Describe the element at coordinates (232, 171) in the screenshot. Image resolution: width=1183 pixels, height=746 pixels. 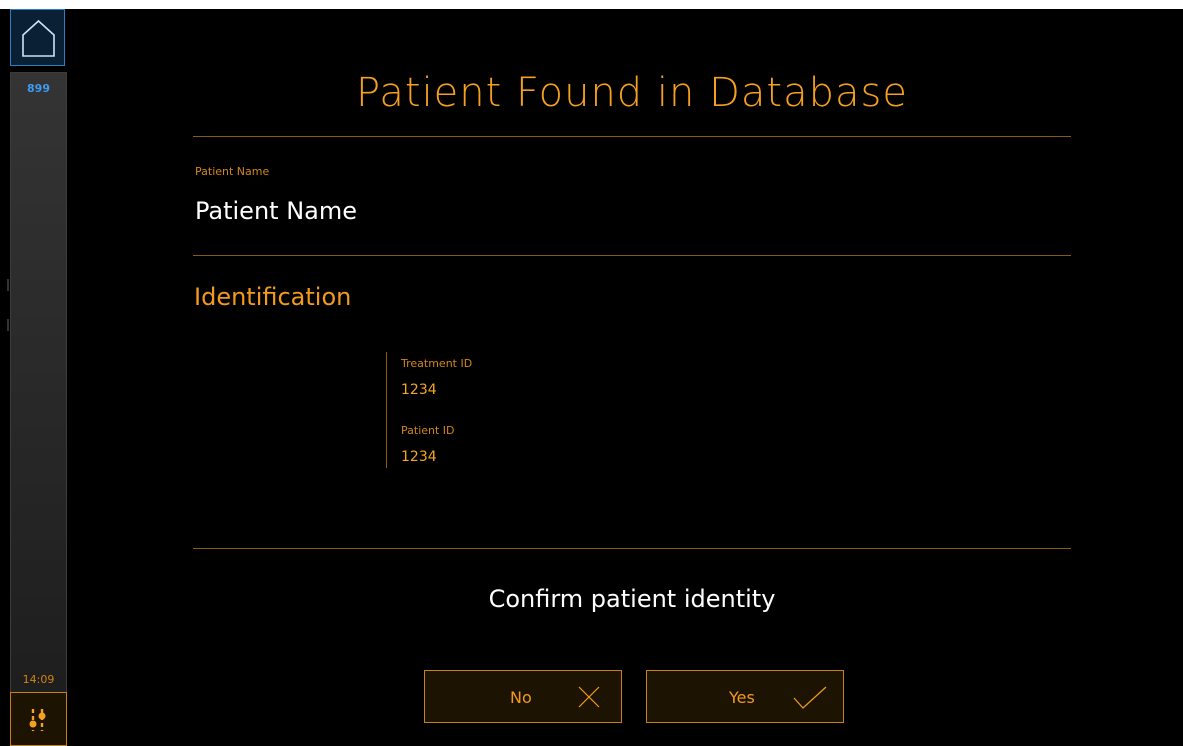
I see `patient-name-label: Patient Name` at that location.